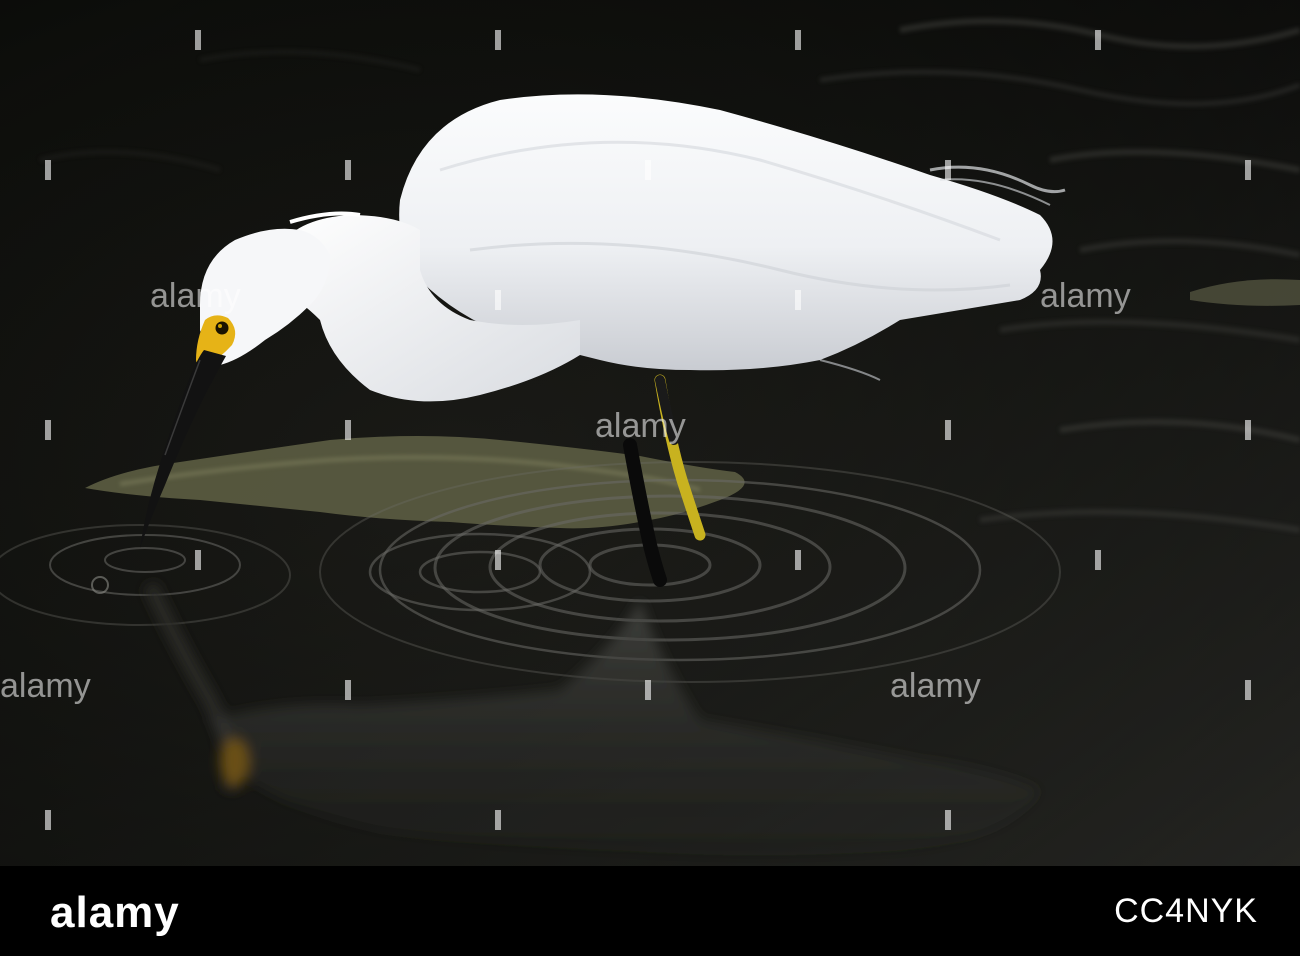  What do you see at coordinates (650, 911) in the screenshot?
I see `footer-bar: alamy CC4NYK` at bounding box center [650, 911].